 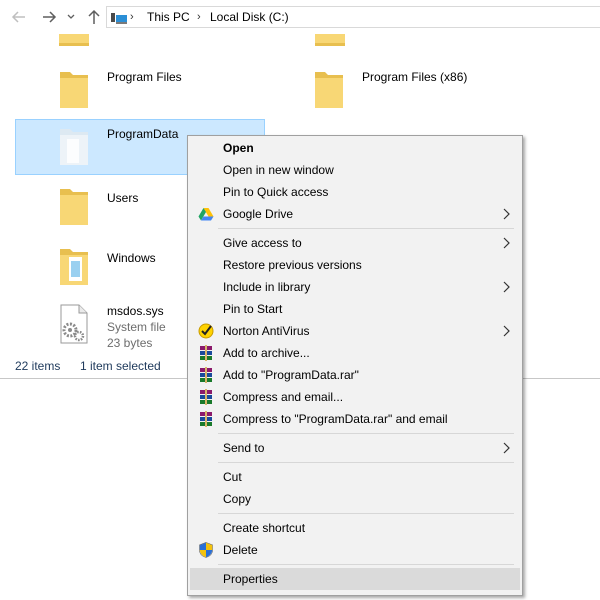 I want to click on arrow-right-icon, so click(x=50, y=17).